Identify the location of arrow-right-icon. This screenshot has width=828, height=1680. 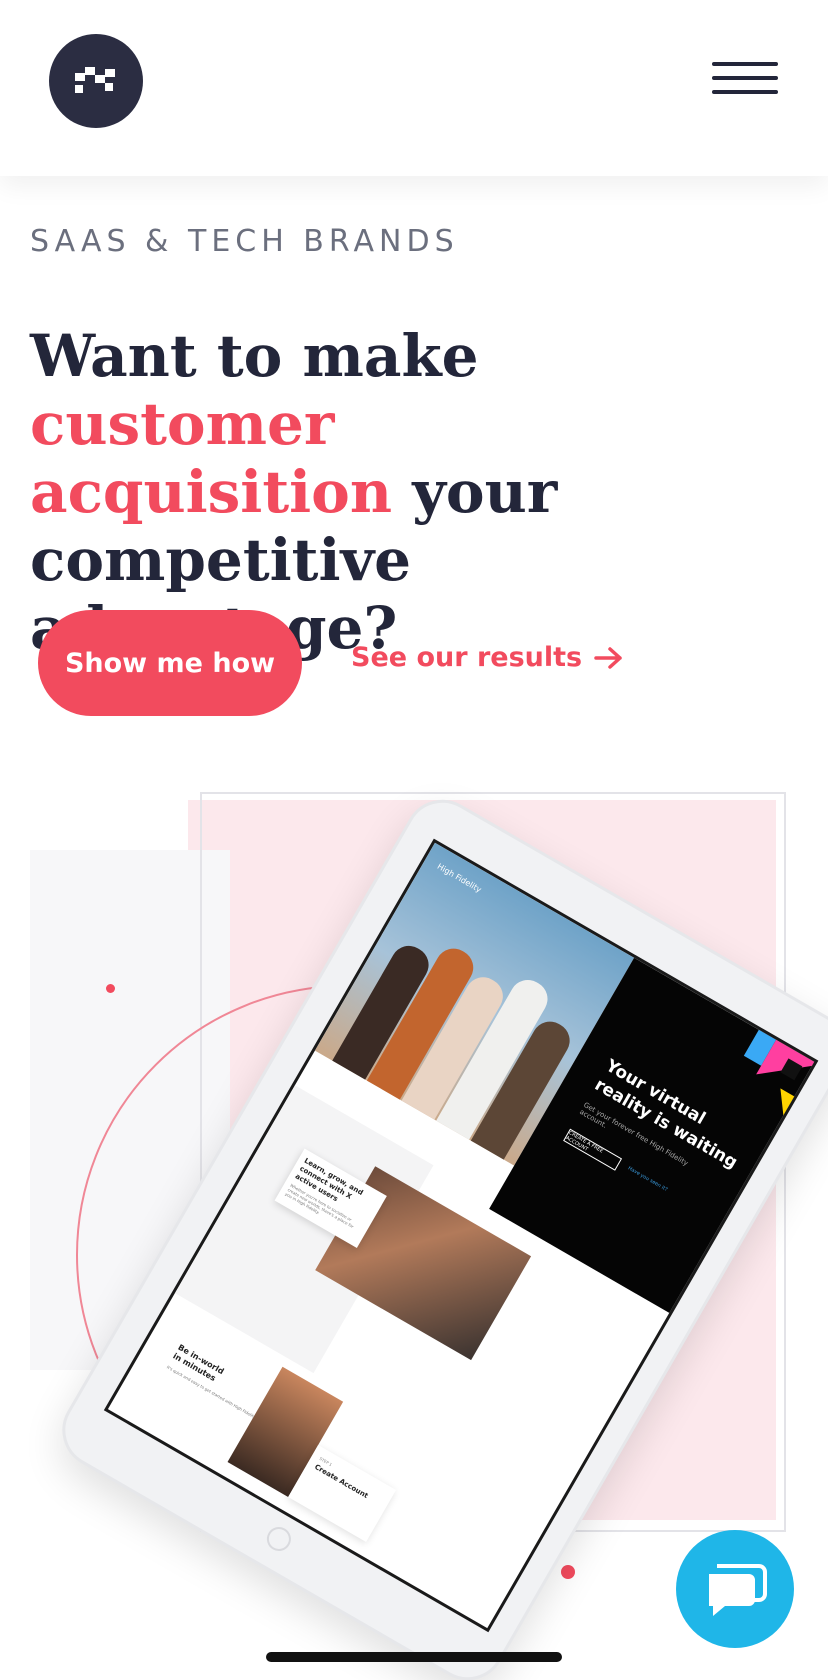
(608, 657).